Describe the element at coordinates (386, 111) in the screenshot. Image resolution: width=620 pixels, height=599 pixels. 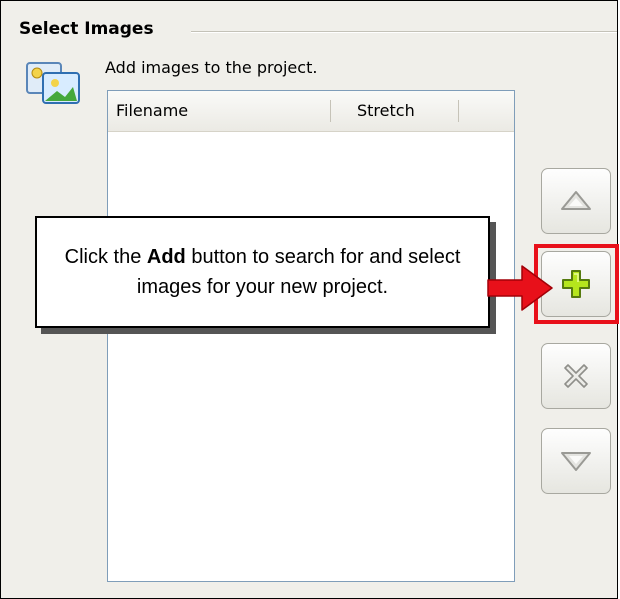
I see `column-header-stretch: Stretch` at that location.